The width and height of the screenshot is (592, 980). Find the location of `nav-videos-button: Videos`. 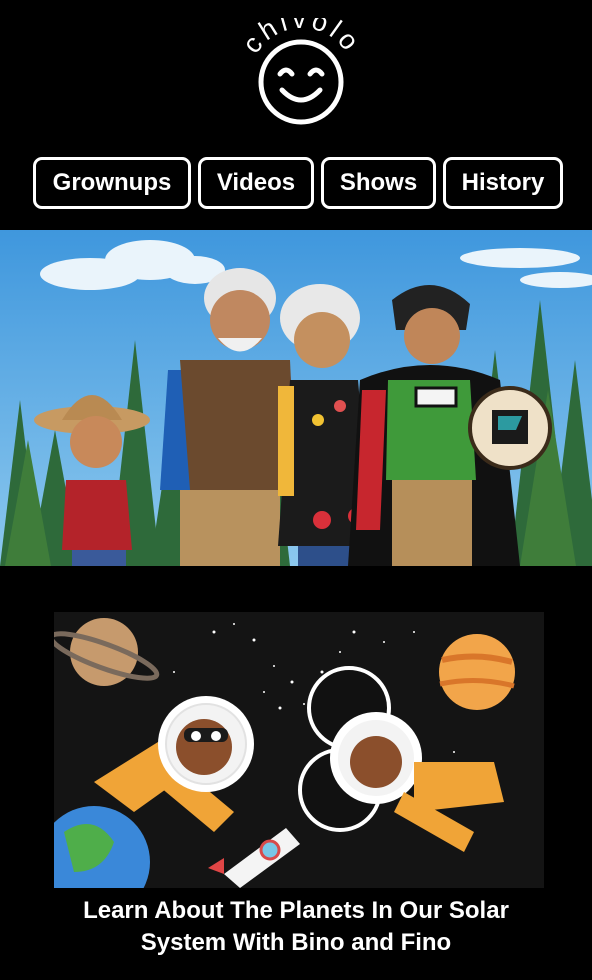

nav-videos-button: Videos is located at coordinates (256, 183).